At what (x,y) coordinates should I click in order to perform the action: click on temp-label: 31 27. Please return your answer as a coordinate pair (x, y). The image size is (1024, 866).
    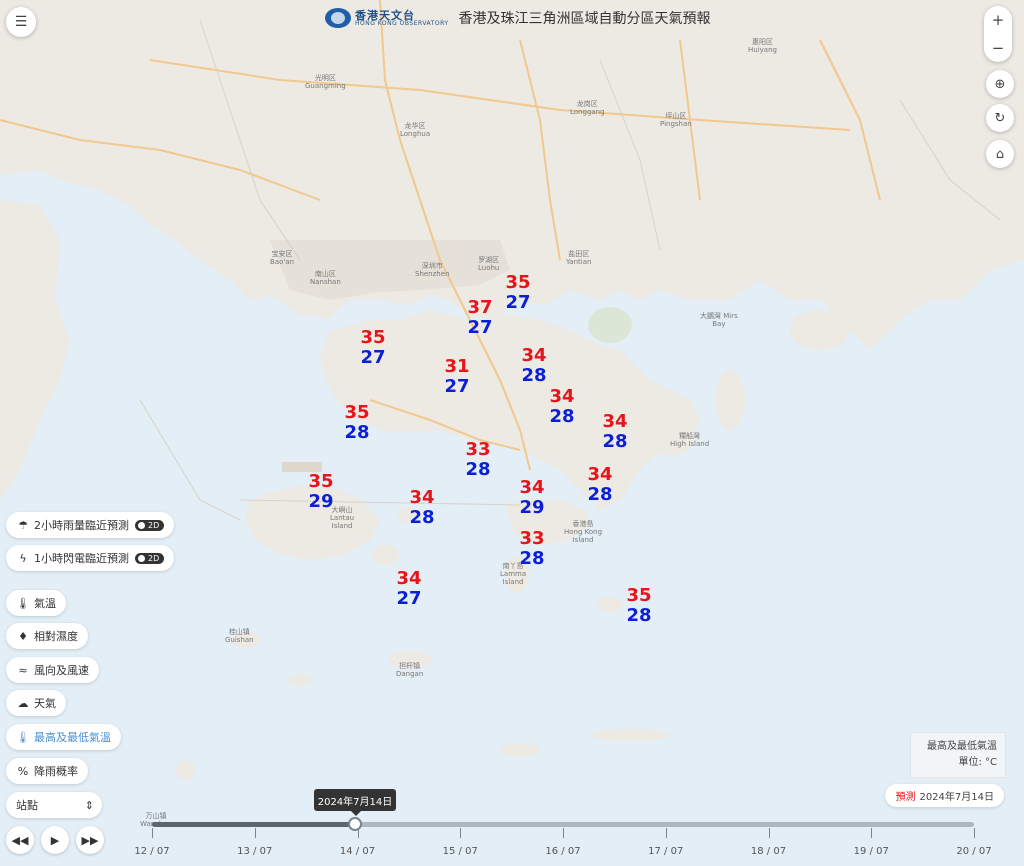
    Looking at the image, I should click on (457, 377).